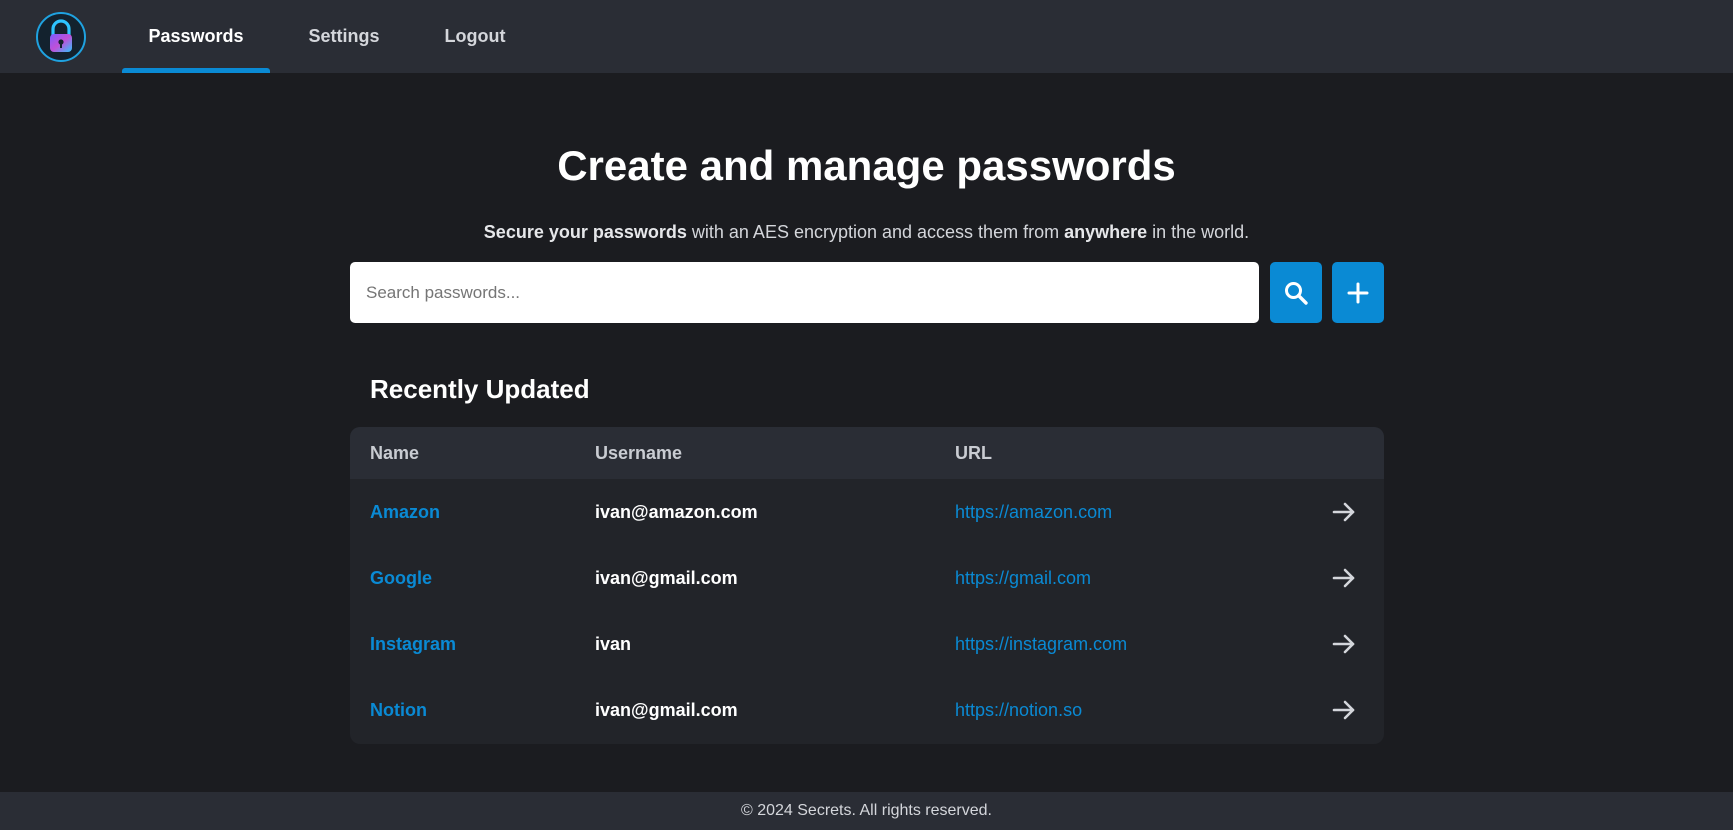  What do you see at coordinates (973, 453) in the screenshot?
I see `column-header-url: URL` at bounding box center [973, 453].